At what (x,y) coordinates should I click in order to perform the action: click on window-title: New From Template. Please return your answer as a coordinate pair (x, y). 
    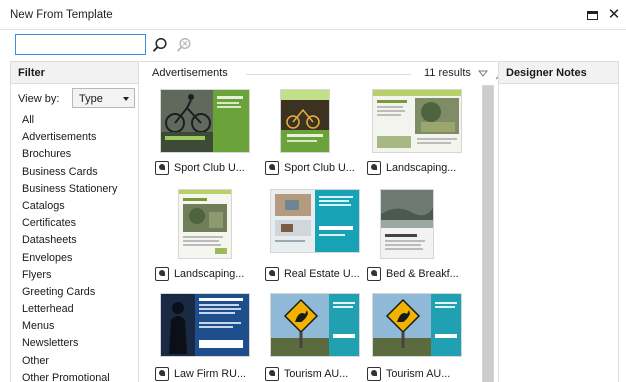
    Looking at the image, I should click on (61, 15).